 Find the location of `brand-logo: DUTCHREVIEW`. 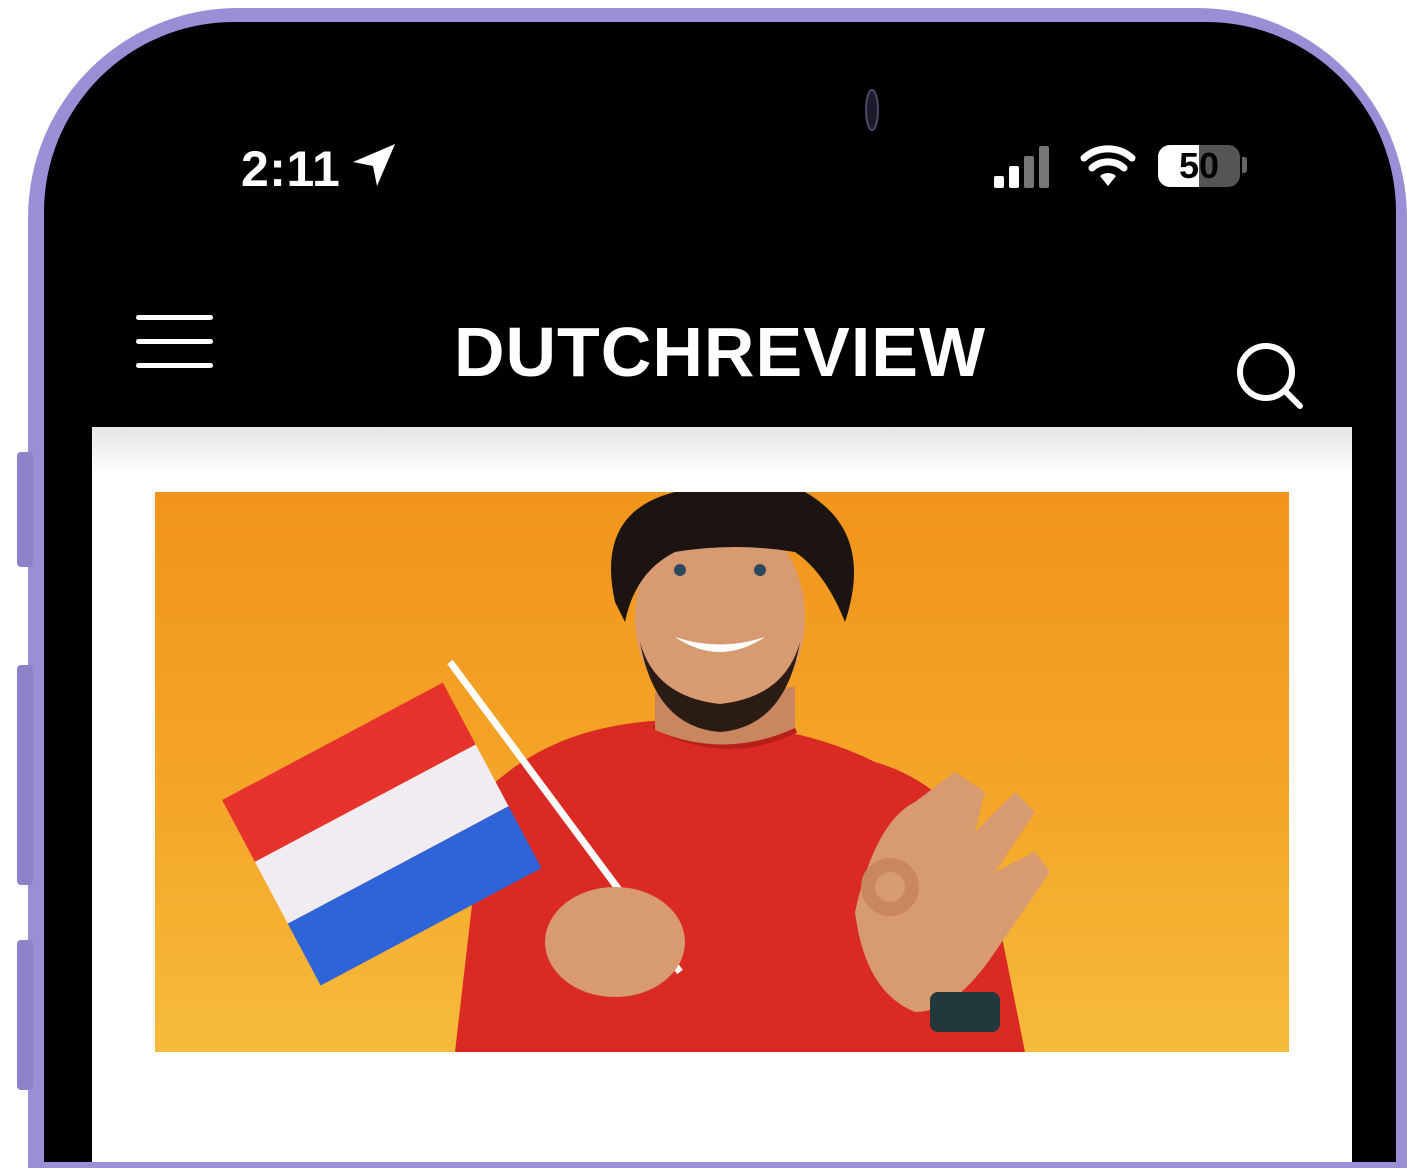

brand-logo: DUTCHREVIEW is located at coordinates (720, 352).